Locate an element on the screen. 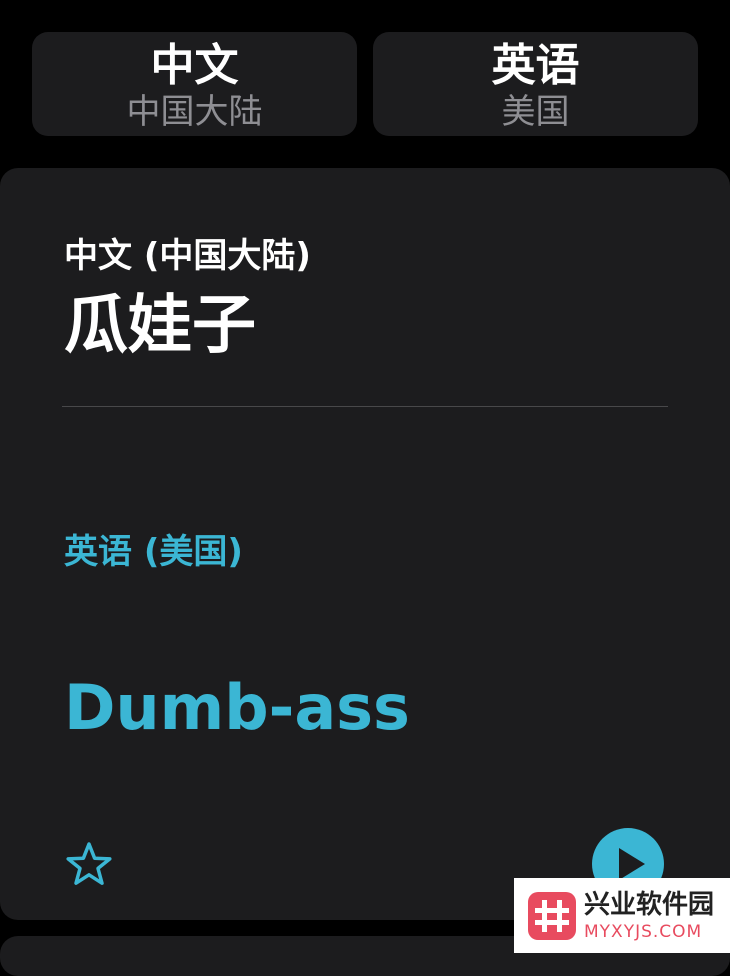 The image size is (730, 976). source-language-label: 中文 (中国大陆) is located at coordinates (187, 256).